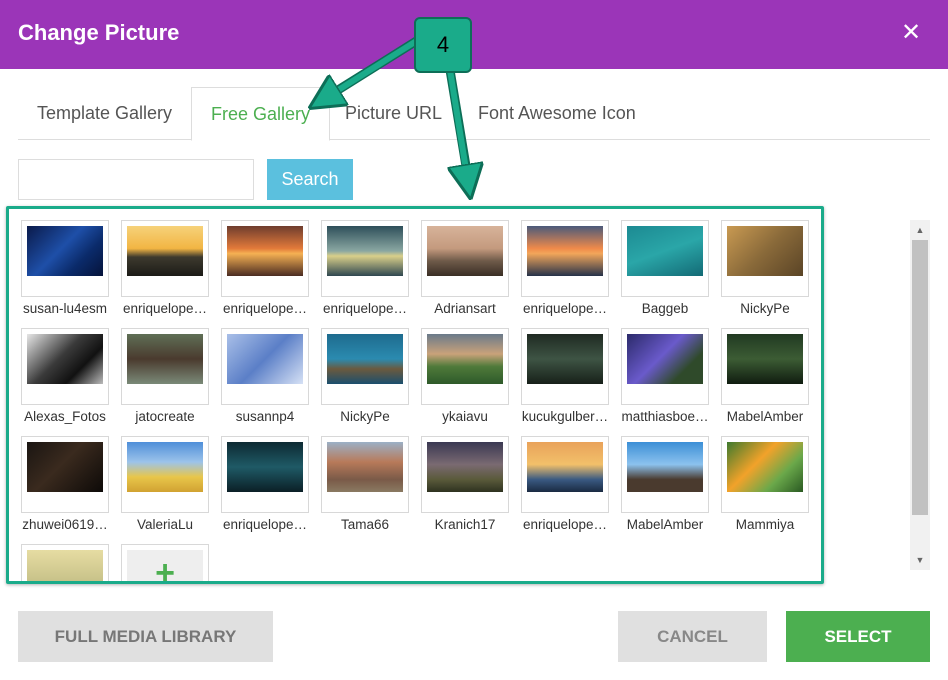 Image resolution: width=948 pixels, height=680 pixels. What do you see at coordinates (920, 560) in the screenshot?
I see `scroll-down-arrow-icon: ▼` at bounding box center [920, 560].